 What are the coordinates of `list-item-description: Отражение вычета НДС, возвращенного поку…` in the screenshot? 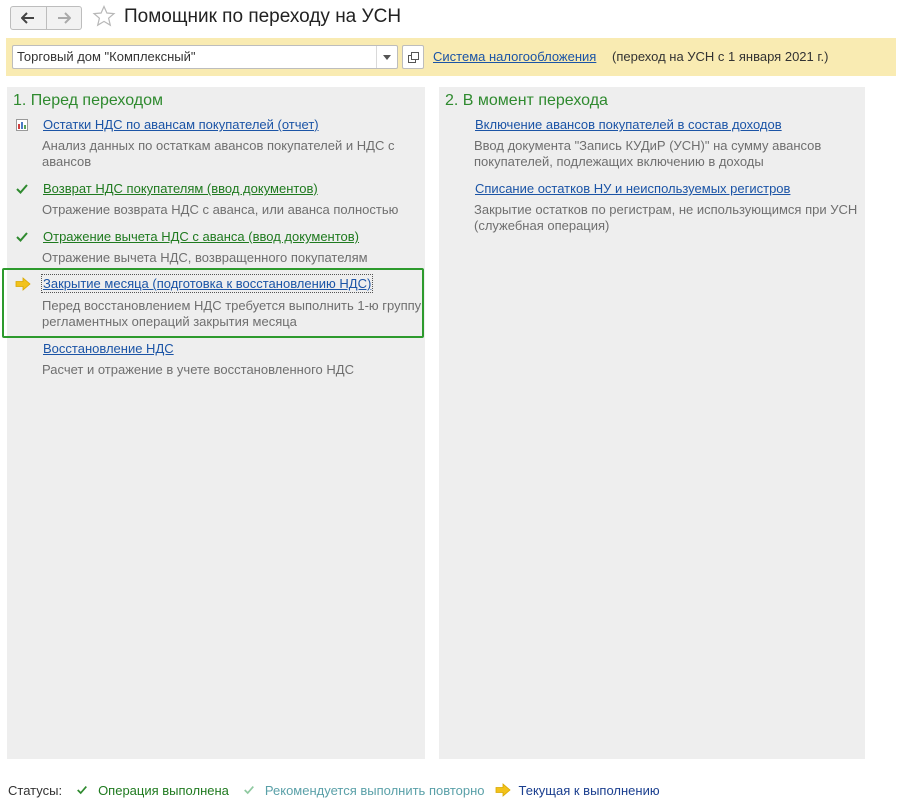 It's located at (205, 258).